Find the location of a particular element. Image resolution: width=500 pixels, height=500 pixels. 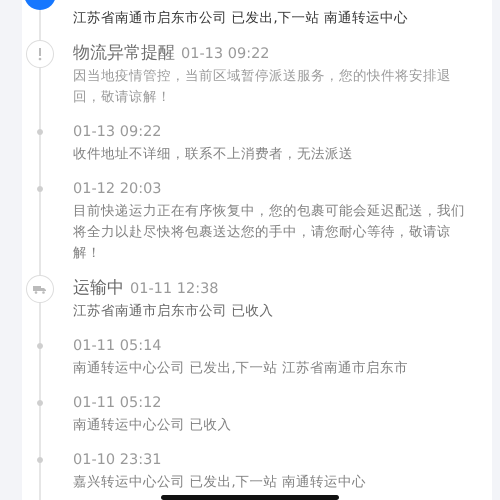

event-description: 南通转运中心公司 已发出,下一站 江苏省南通市启东市 is located at coordinates (241, 368).